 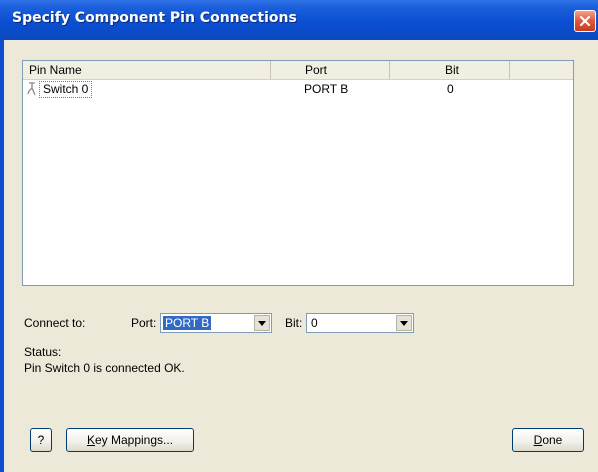 I want to click on window-frame-left, so click(x=2, y=256).